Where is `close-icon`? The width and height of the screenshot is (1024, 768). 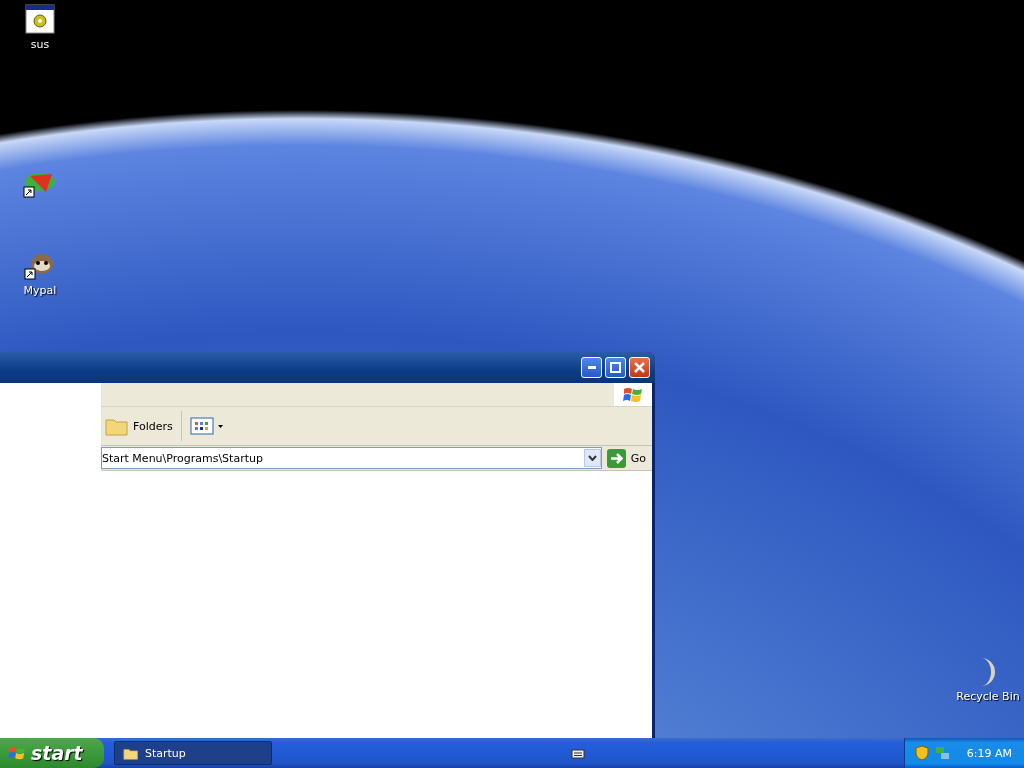 close-icon is located at coordinates (639, 367).